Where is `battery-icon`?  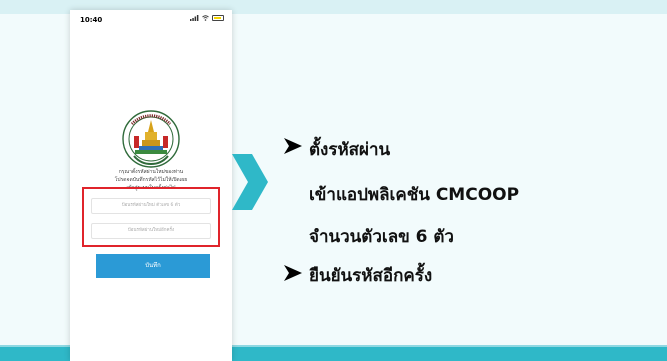 battery-icon is located at coordinates (218, 18).